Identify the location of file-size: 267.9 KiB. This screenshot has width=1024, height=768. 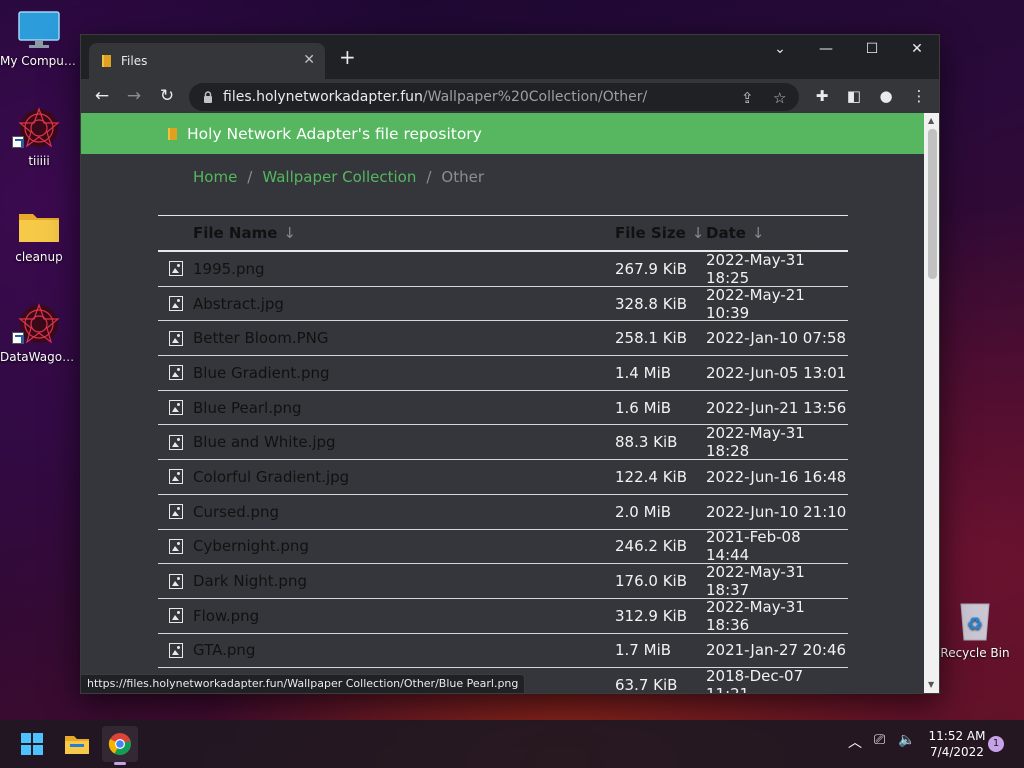
(651, 268).